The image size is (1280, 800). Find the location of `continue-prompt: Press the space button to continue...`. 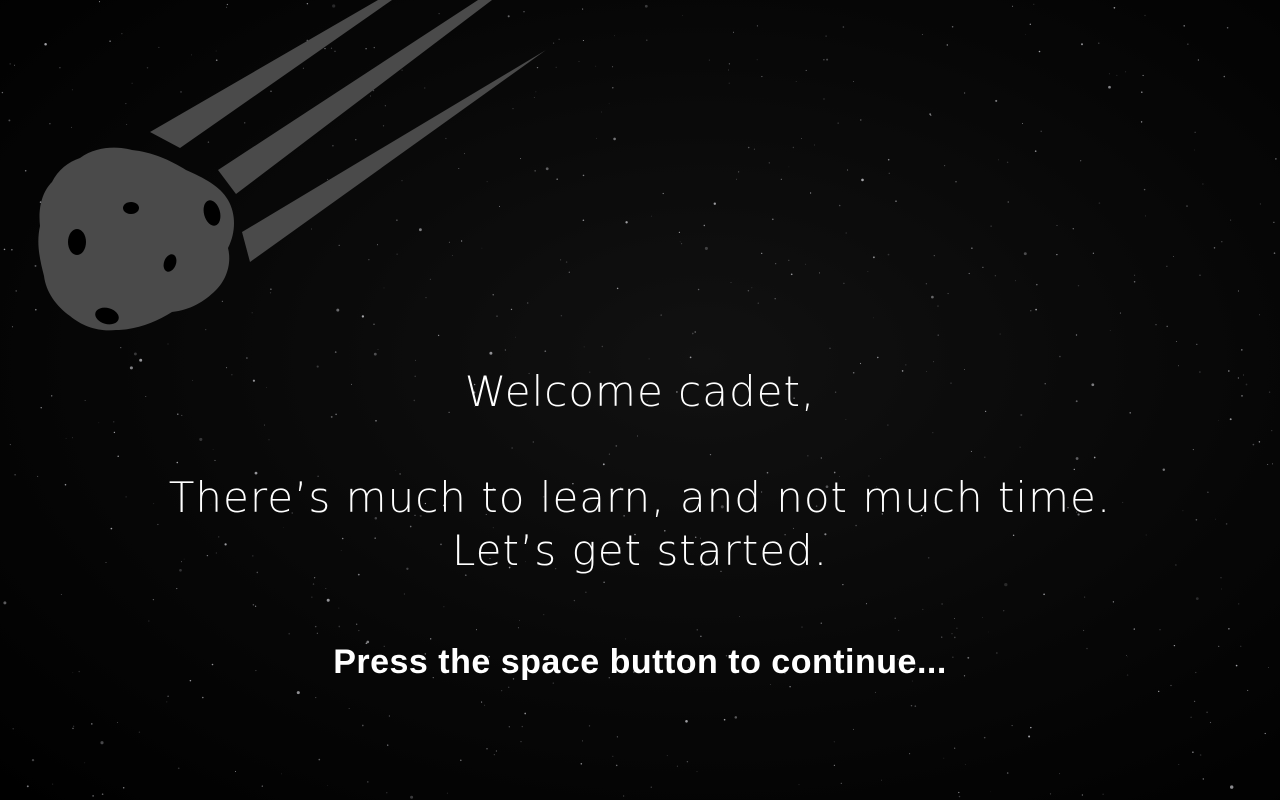

continue-prompt: Press the space button to continue... is located at coordinates (640, 662).